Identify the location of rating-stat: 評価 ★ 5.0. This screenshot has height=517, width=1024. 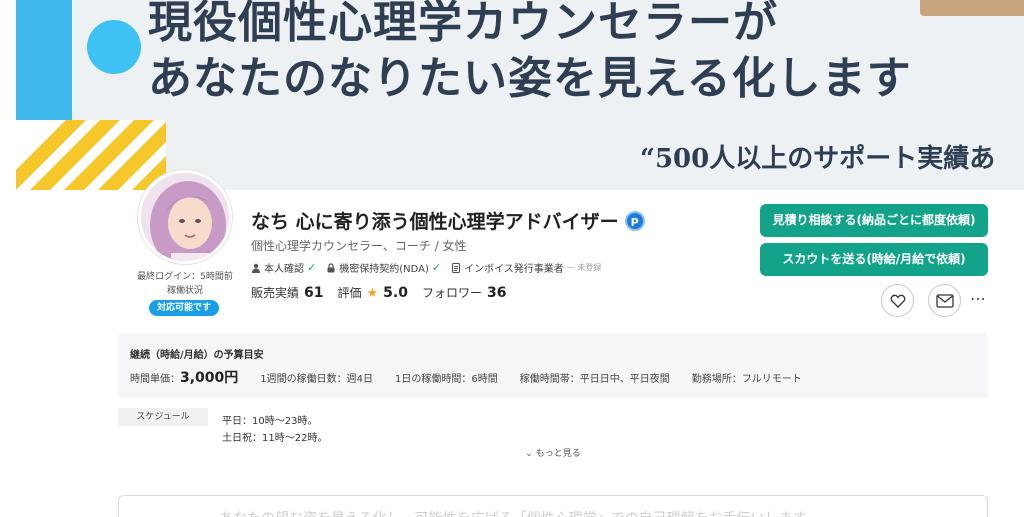
(373, 292).